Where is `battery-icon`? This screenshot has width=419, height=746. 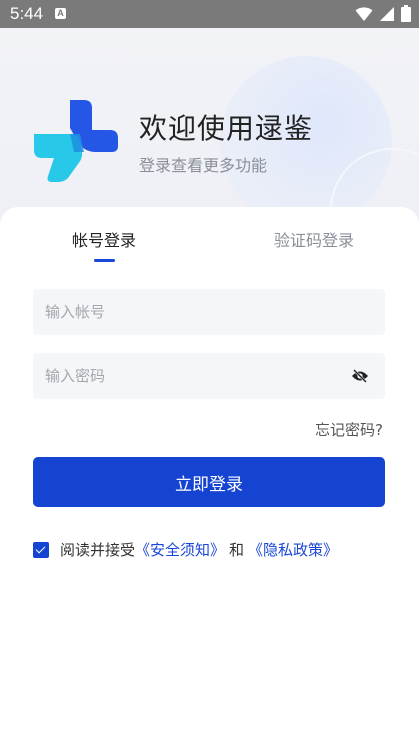
battery-icon is located at coordinates (406, 13).